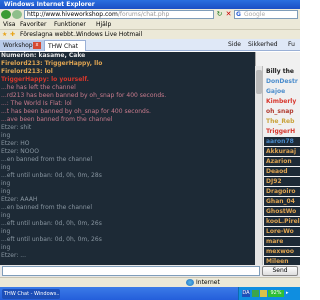 The height and width of the screenshot is (300, 320). Describe the element at coordinates (228, 14) in the screenshot. I see `stop-icon: ✕` at that location.